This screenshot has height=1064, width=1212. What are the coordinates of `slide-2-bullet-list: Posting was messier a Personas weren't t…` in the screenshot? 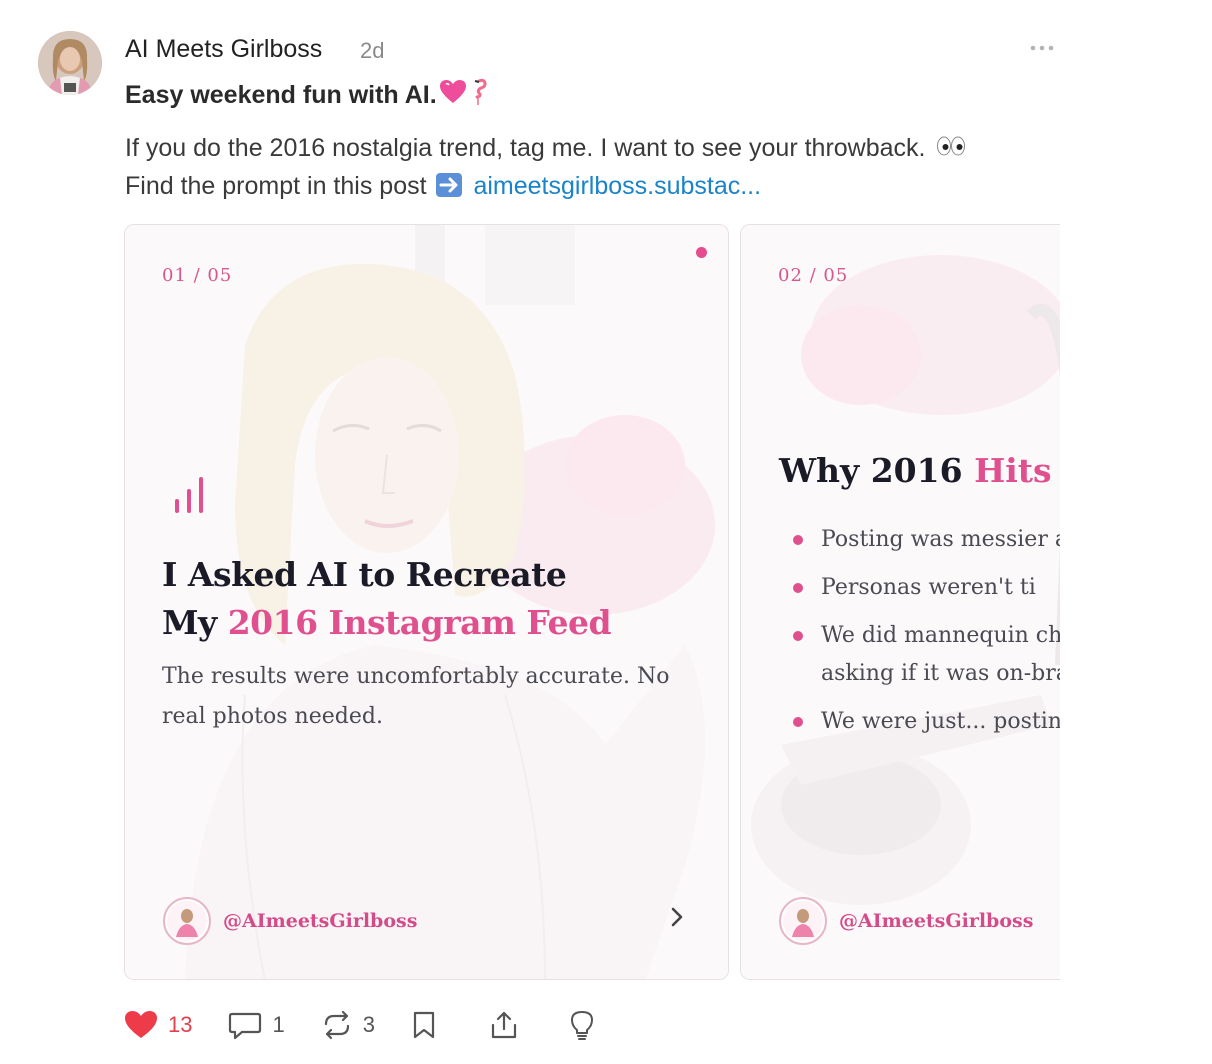 It's located at (923, 636).